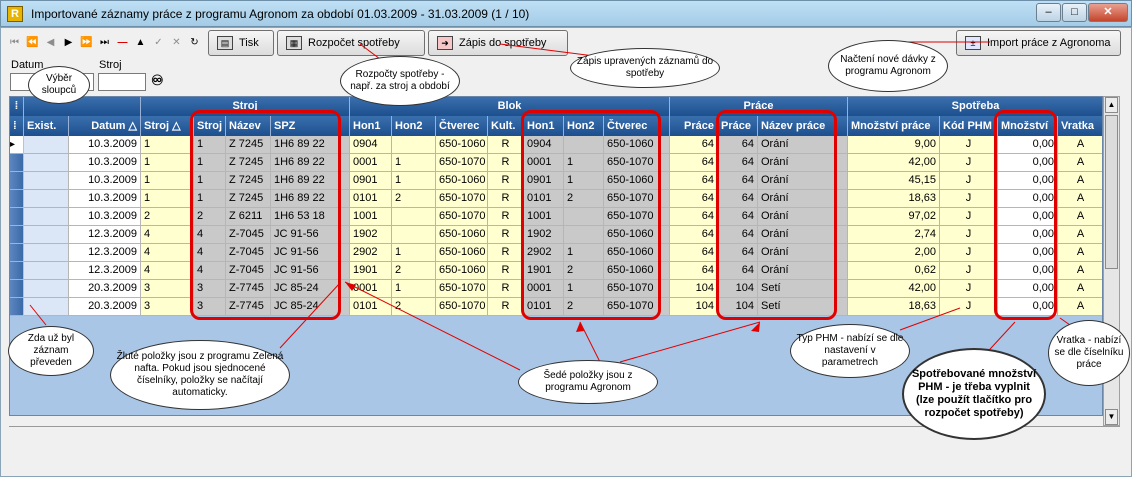 This screenshot has height=477, width=1132. I want to click on cell-nazev-prace: Orání, so click(803, 217).